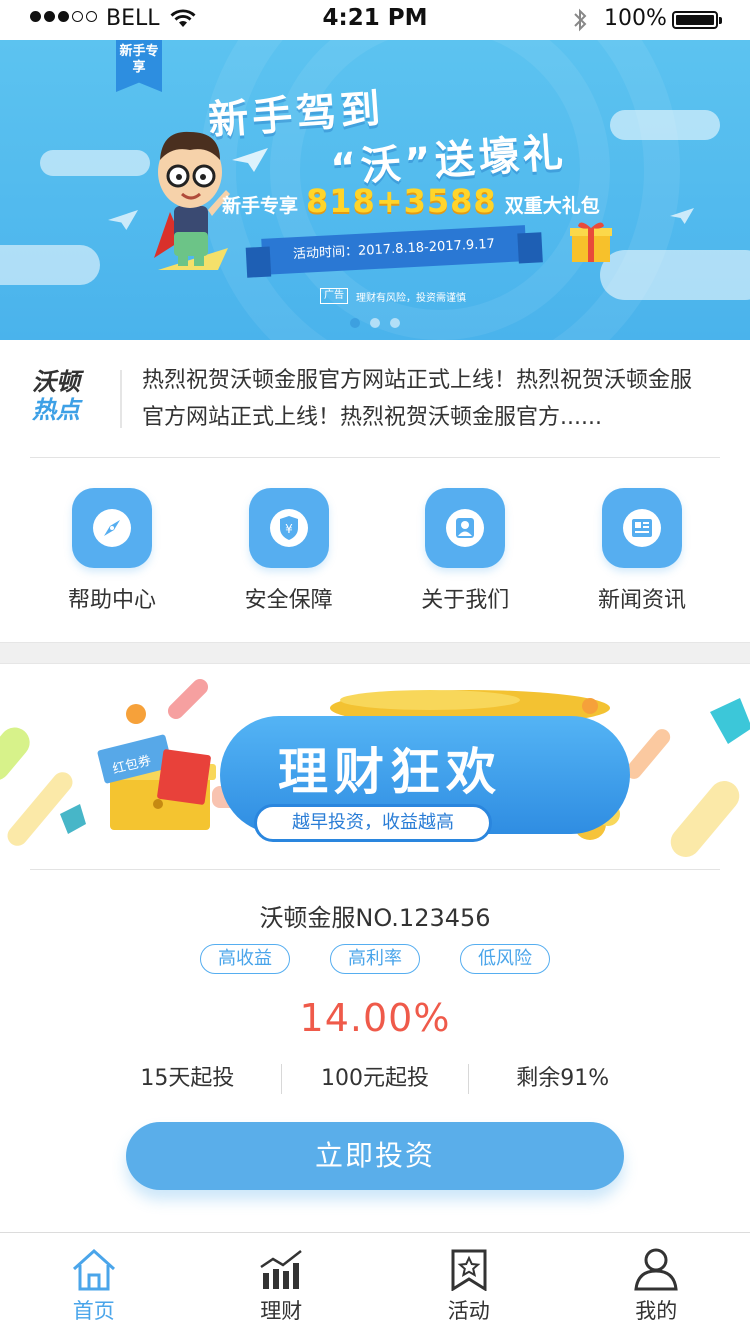 This screenshot has height=1334, width=750. Describe the element at coordinates (56, 410) in the screenshot. I see `hot-logo-line2: 热点` at that location.